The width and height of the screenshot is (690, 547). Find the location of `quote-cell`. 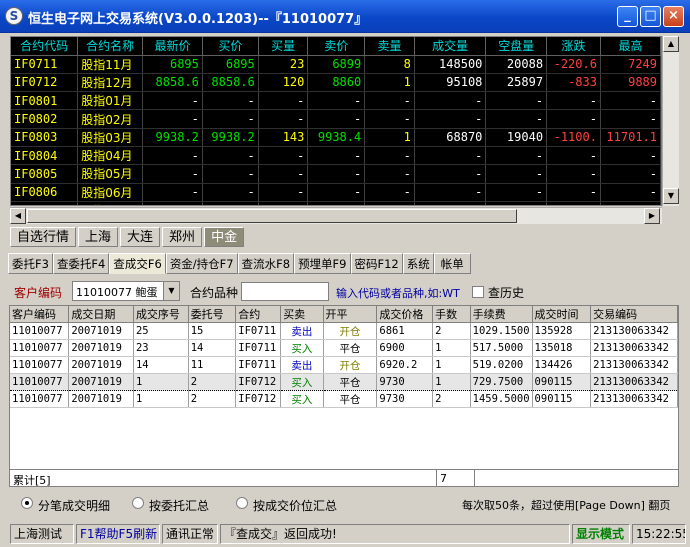

quote-cell is located at coordinates (230, 203).